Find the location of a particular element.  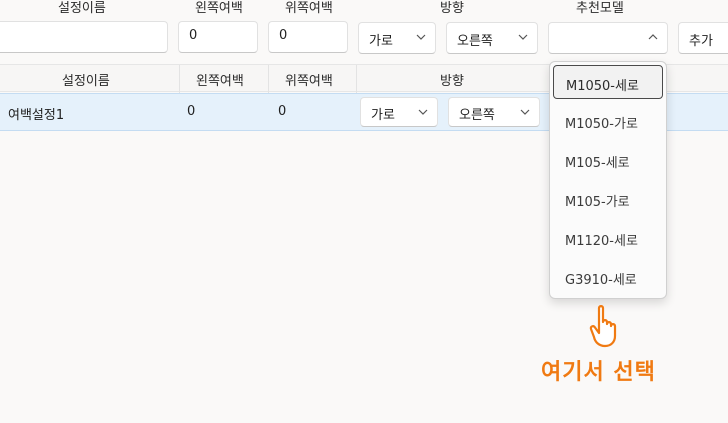

direction-combo: 오른쪽 is located at coordinates (492, 38).